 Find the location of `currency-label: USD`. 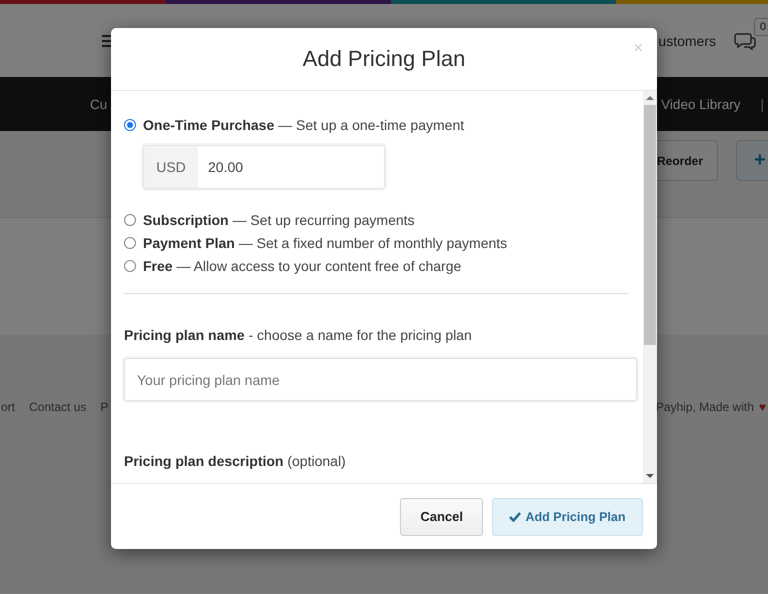

currency-label: USD is located at coordinates (171, 167).